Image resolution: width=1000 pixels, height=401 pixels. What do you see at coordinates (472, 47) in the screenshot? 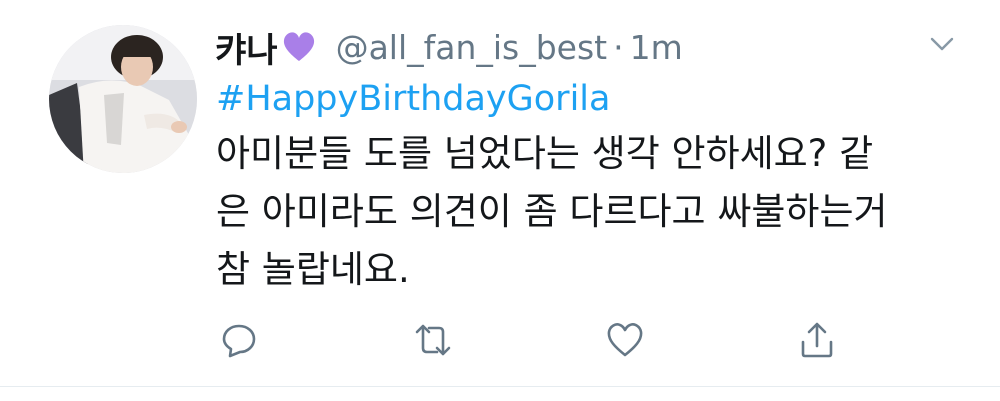
I see `user-handle: @all_fan_is_best` at bounding box center [472, 47].